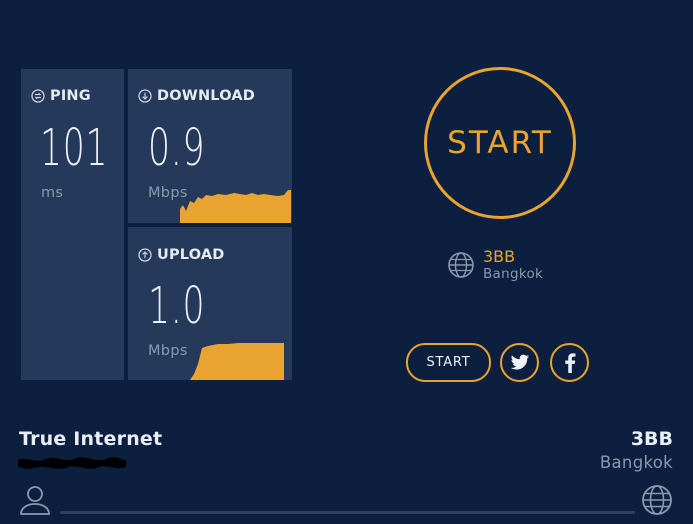 The image size is (693, 524). I want to click on server-text: 3BB Bangkok, so click(513, 265).